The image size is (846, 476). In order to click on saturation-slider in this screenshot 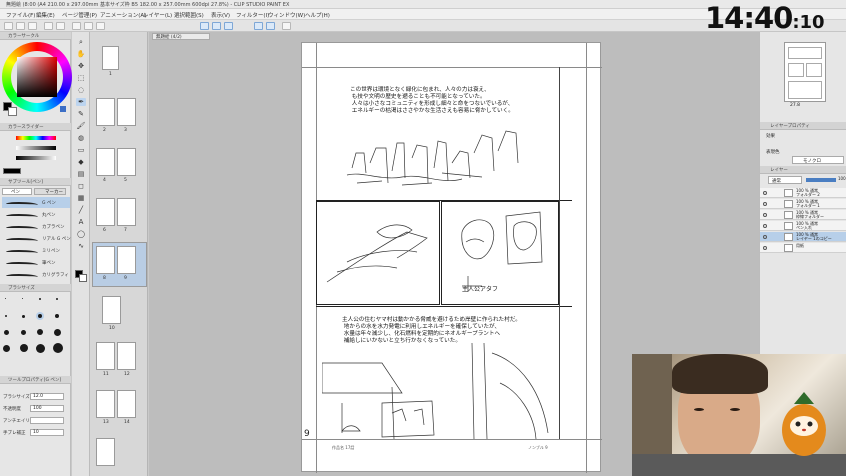, I will do `click(36, 148)`.